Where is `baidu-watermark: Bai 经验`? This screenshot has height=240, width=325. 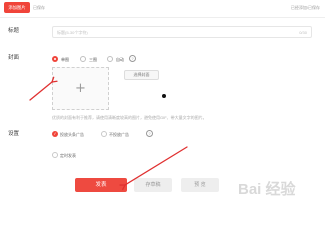
baidu-watermark: Bai 经验 is located at coordinates (267, 189).